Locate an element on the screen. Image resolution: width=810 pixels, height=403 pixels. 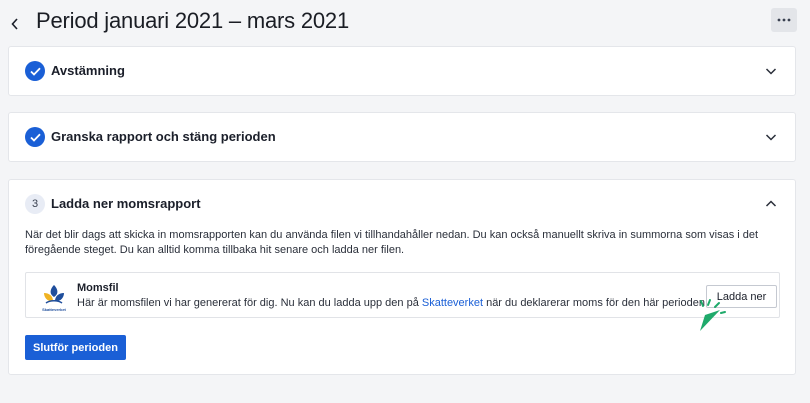
step-number-badge: 3 is located at coordinates (35, 204).